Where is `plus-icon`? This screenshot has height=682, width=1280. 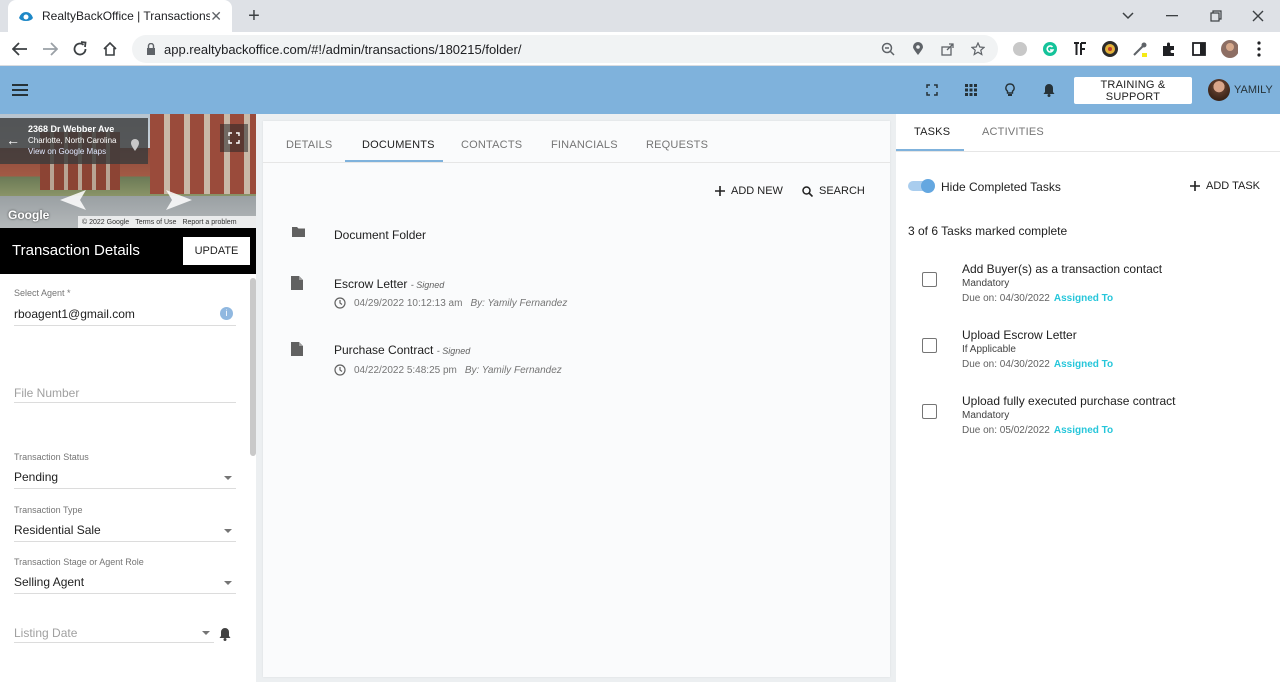 plus-icon is located at coordinates (1195, 186).